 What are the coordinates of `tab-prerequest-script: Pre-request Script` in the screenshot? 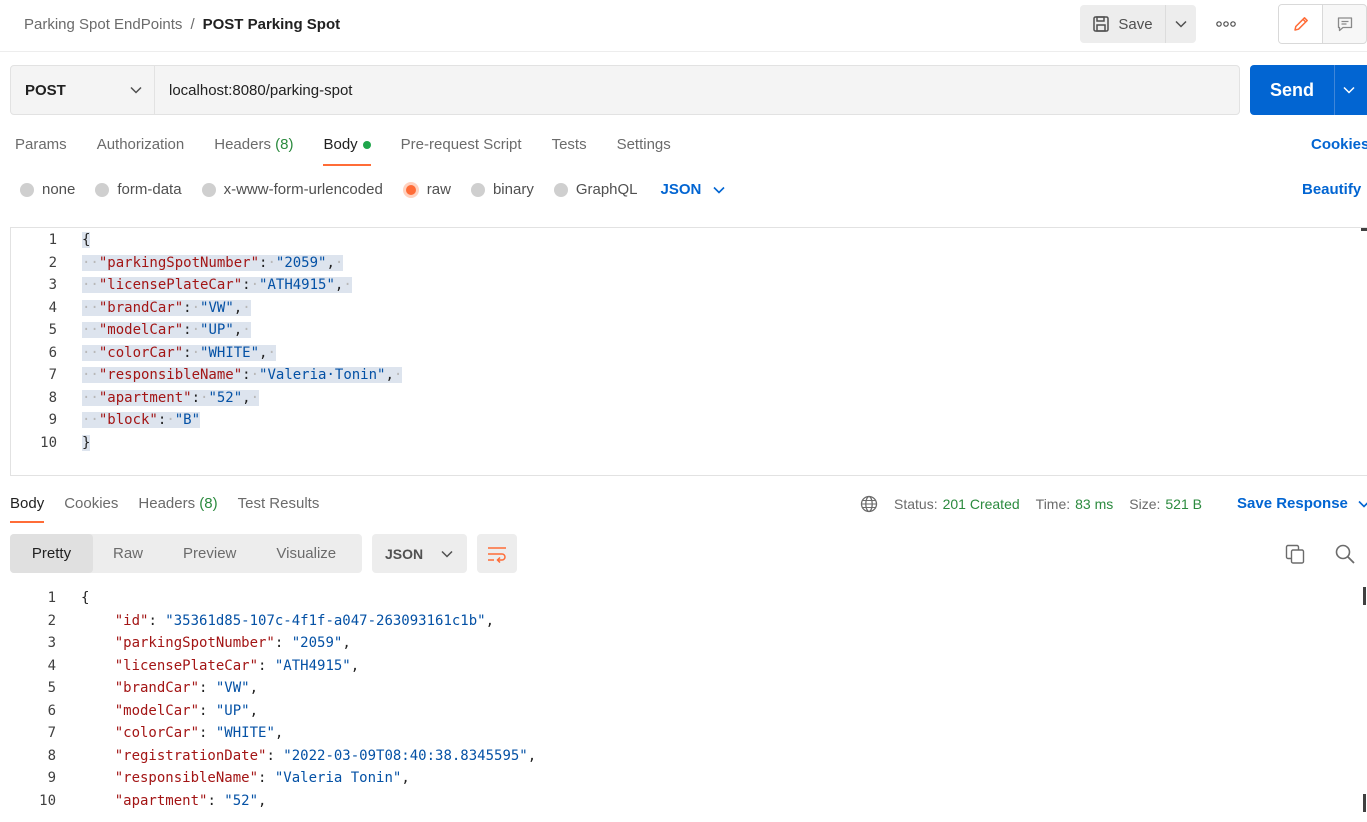 It's located at (461, 151).